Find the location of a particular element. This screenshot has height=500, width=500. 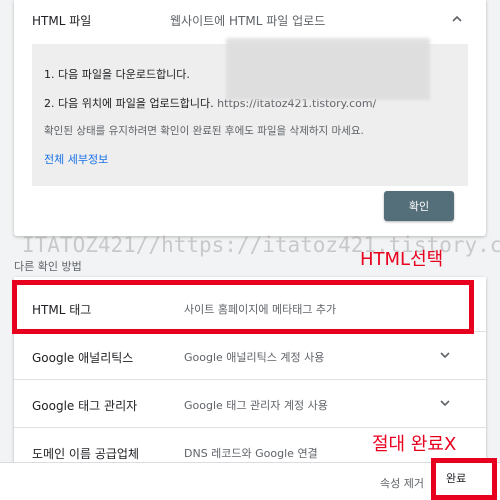

confirm-button: 확인 is located at coordinates (419, 206).